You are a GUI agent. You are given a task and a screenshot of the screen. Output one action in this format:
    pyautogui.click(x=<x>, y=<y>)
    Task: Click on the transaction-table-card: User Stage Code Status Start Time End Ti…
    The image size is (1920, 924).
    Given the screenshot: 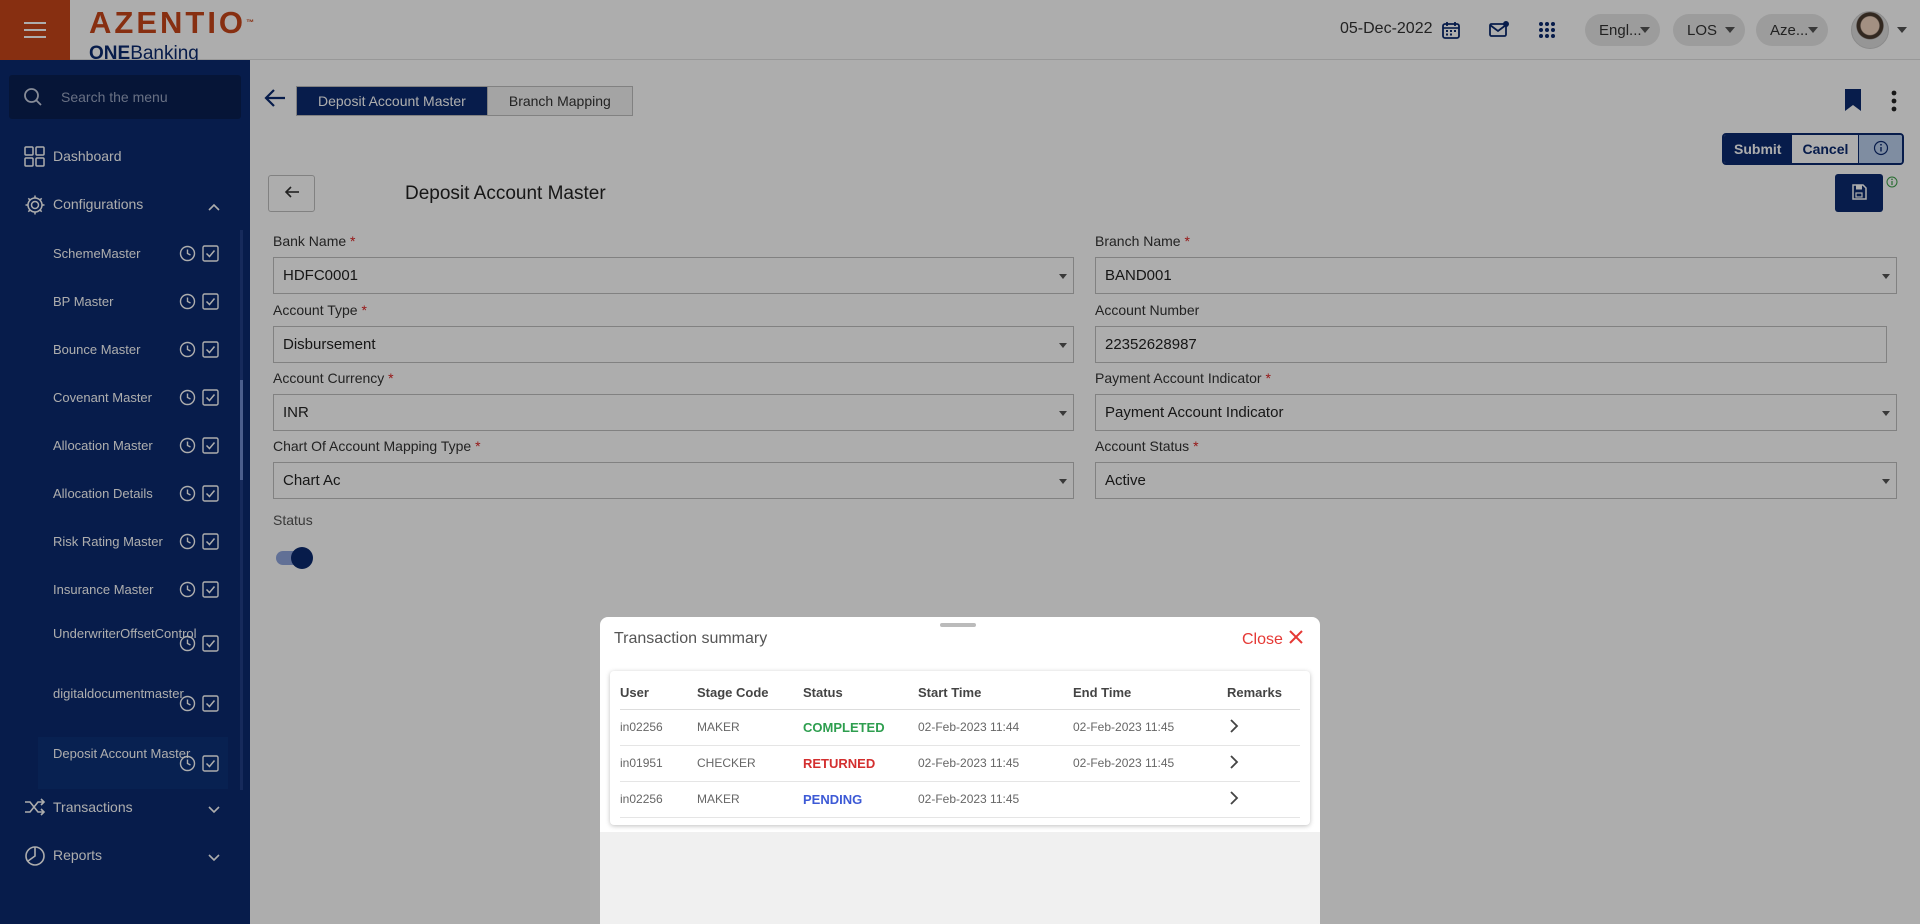 What is the action you would take?
    pyautogui.click(x=960, y=748)
    